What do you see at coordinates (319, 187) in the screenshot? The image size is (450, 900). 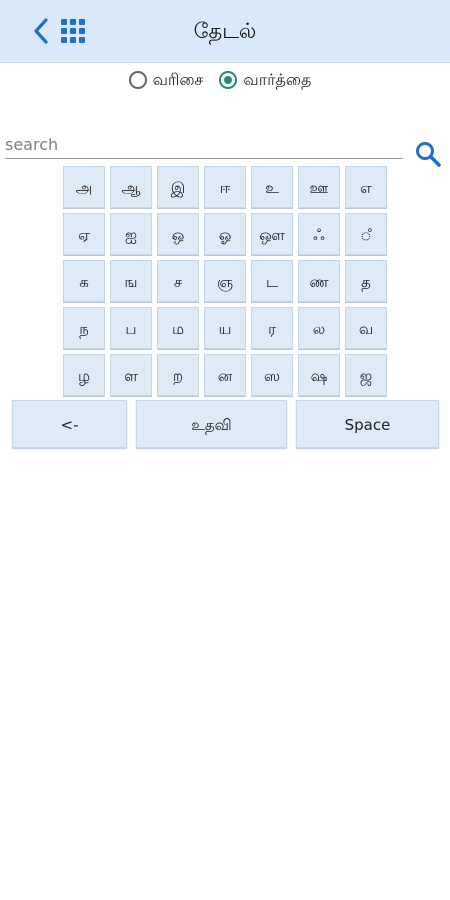 I see `key: ஊ` at bounding box center [319, 187].